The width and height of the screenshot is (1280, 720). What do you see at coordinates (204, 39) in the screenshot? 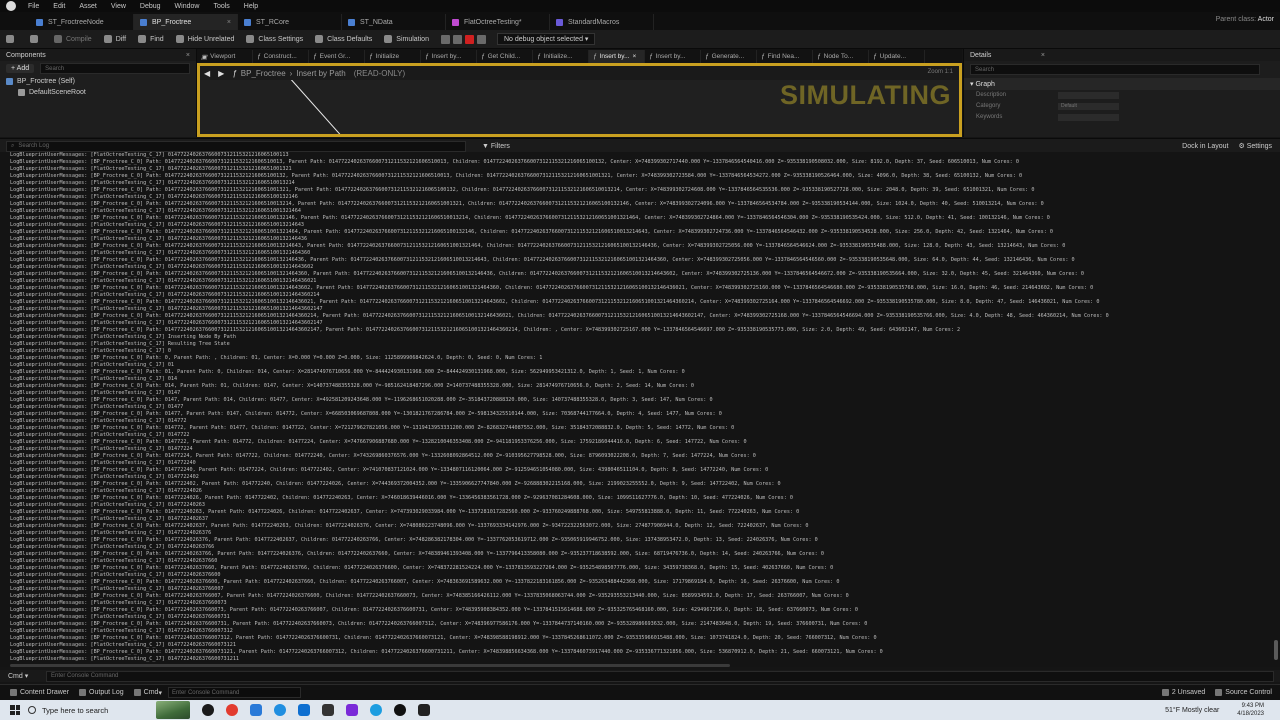
I see `hide-unrelated-button: Hide Unrelated` at bounding box center [204, 39].